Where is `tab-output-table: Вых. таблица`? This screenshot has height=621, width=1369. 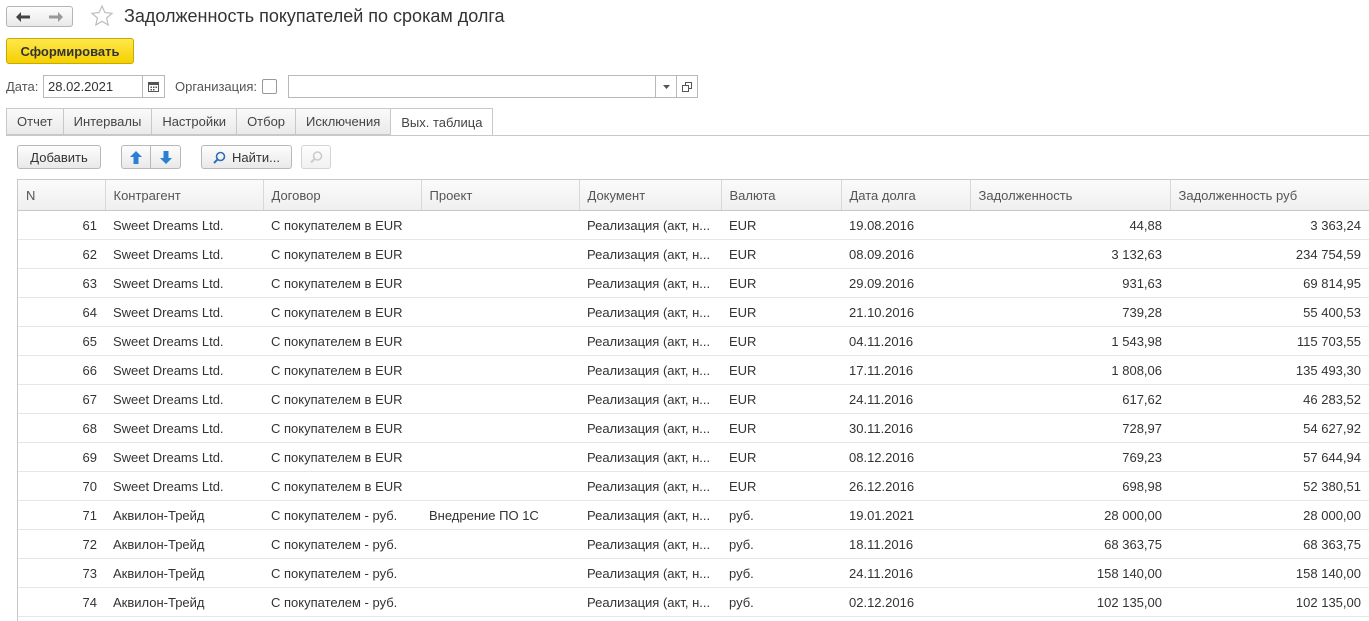 tab-output-table: Вых. таблица is located at coordinates (442, 122).